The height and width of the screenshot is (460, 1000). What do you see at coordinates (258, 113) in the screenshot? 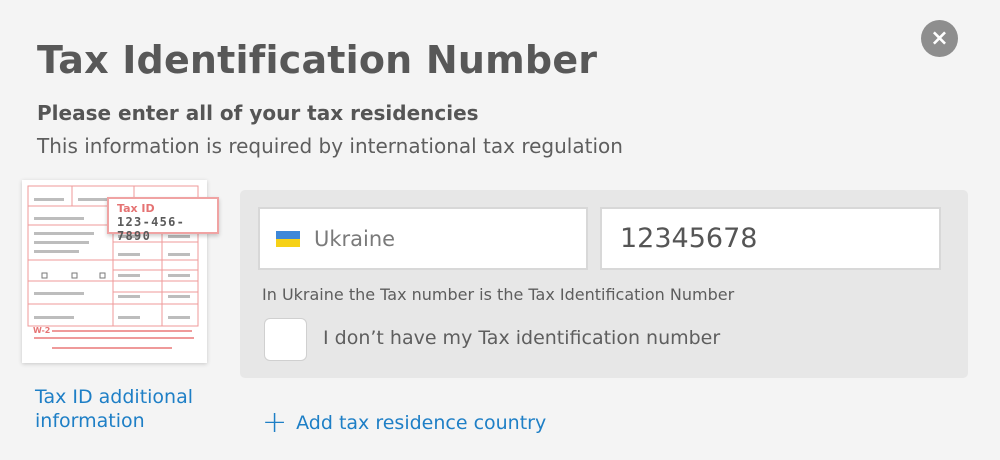
I see `modal-subtitle: Please enter all of your tax residencies` at bounding box center [258, 113].